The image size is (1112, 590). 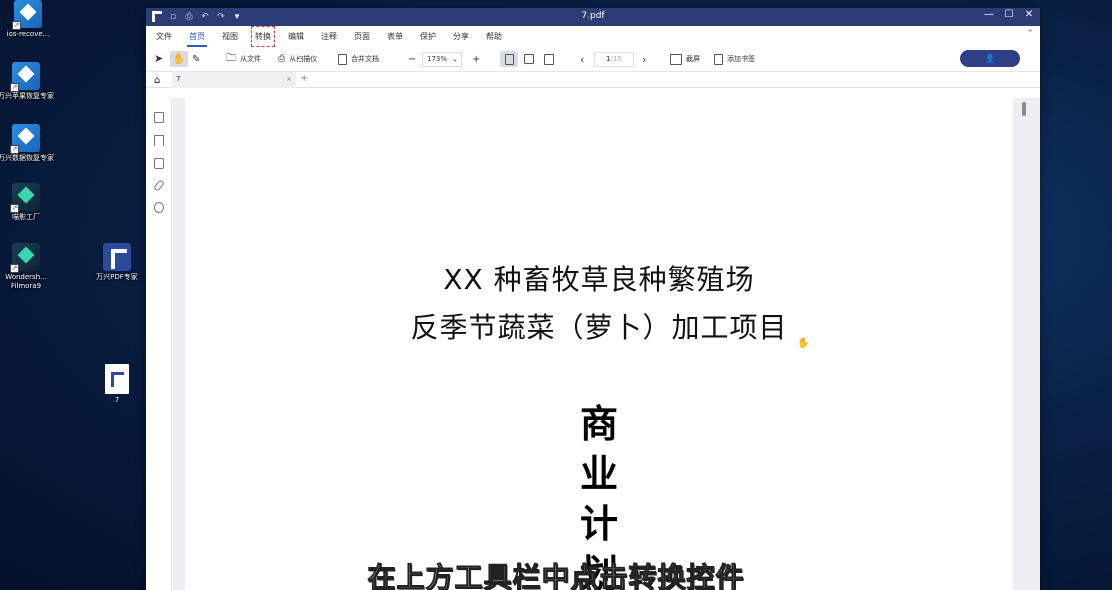 I want to click on from-file-label: 从文件, so click(x=250, y=59).